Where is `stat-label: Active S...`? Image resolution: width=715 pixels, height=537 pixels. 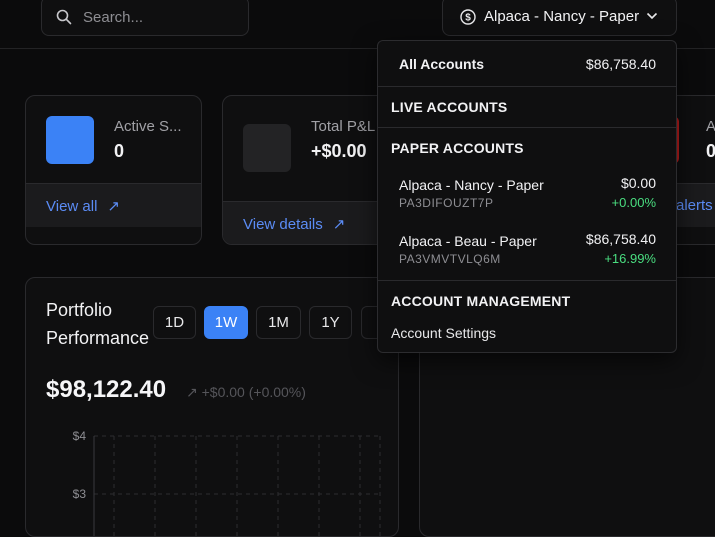 stat-label: Active S... is located at coordinates (148, 126).